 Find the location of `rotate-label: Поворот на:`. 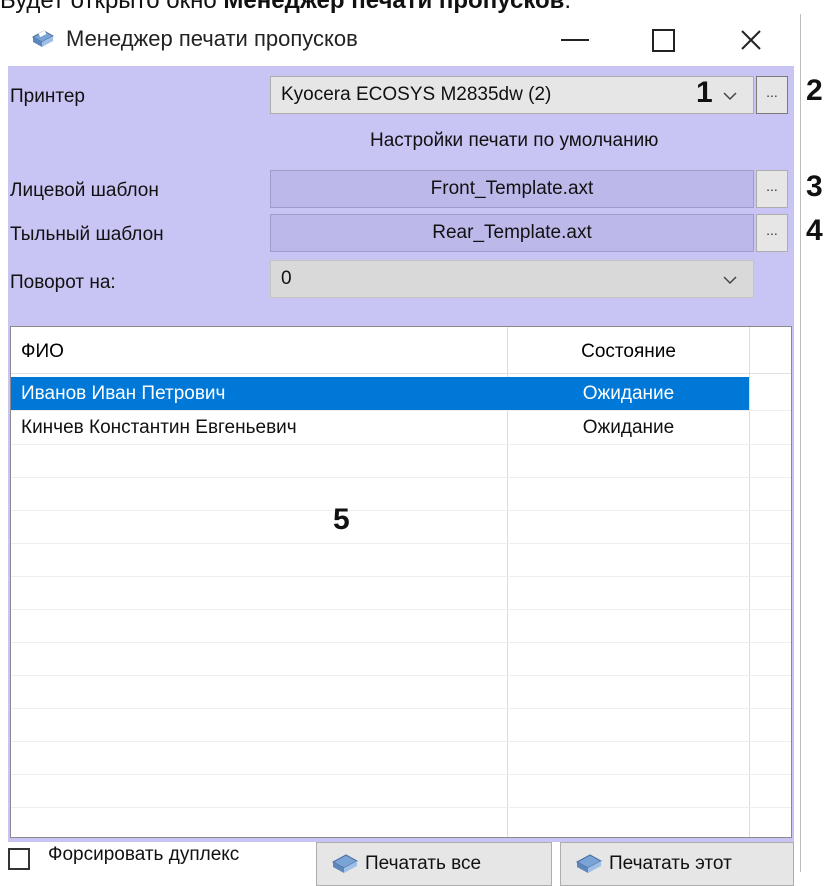

rotate-label: Поворот на: is located at coordinates (63, 282).